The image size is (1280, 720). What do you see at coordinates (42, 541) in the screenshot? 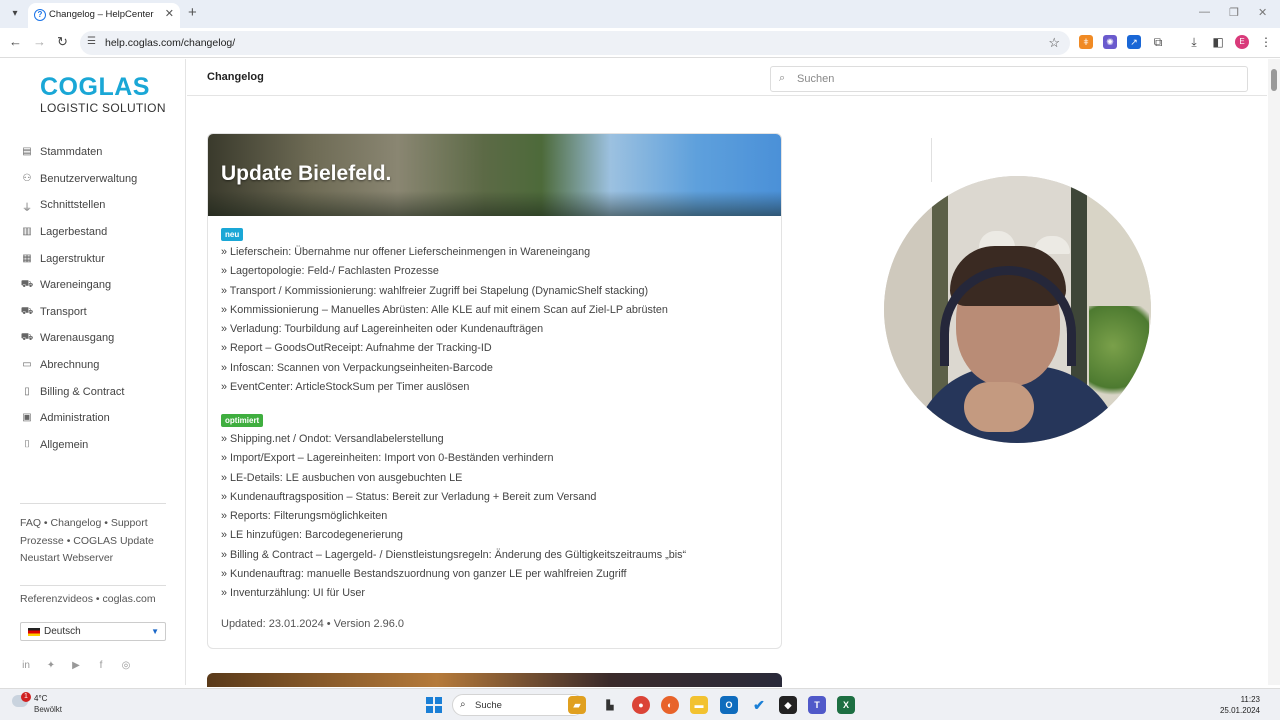
I see `link-prozesse: Prozesse` at bounding box center [42, 541].